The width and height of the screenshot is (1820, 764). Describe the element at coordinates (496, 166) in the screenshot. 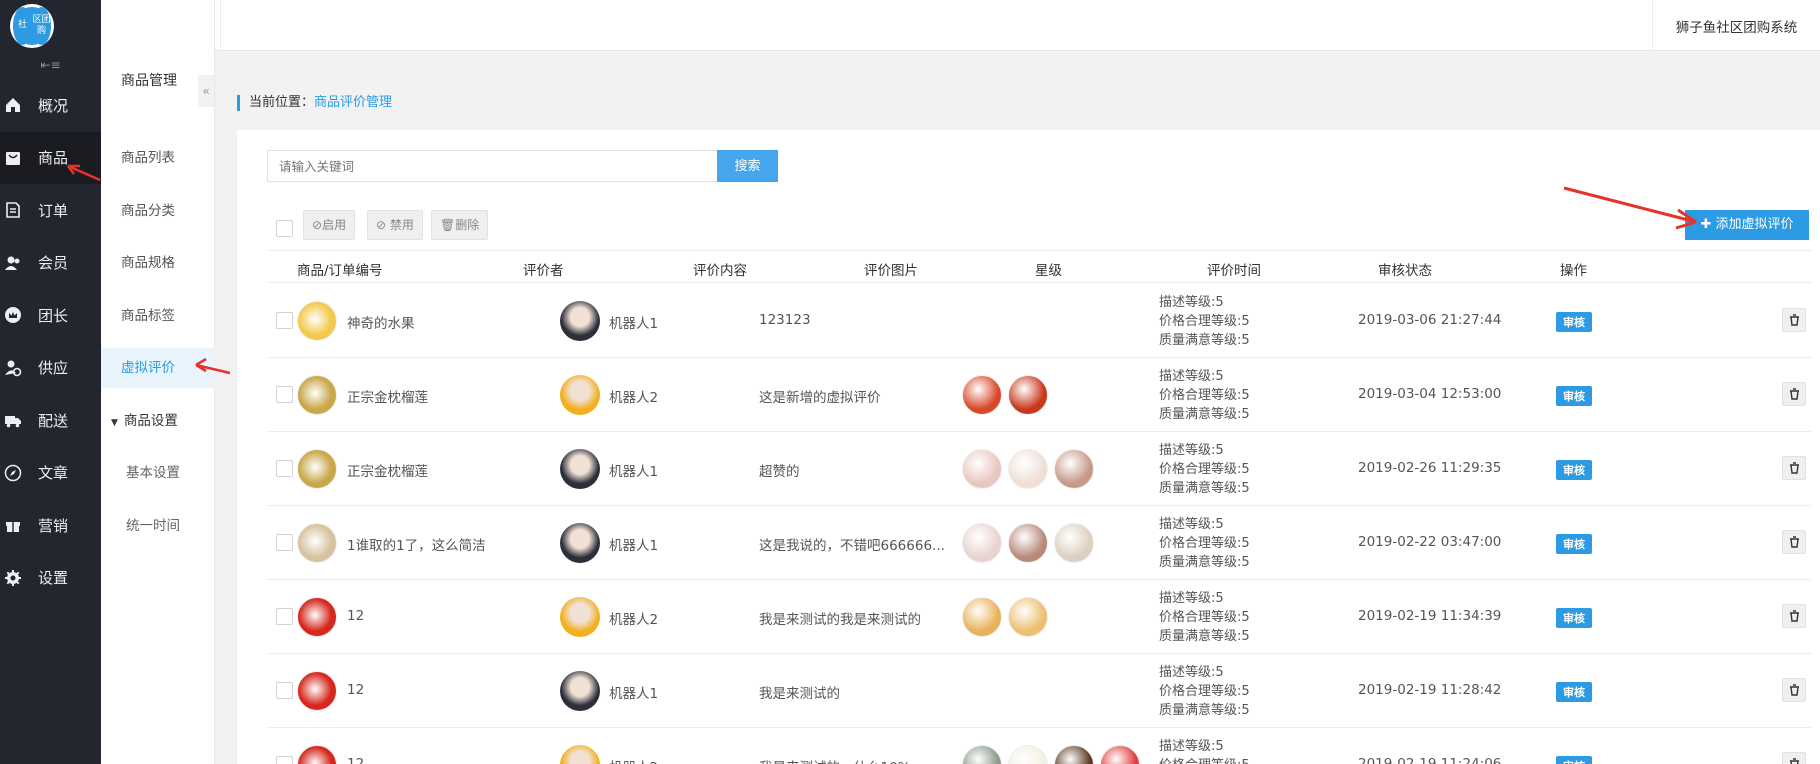

I see `search-input` at that location.